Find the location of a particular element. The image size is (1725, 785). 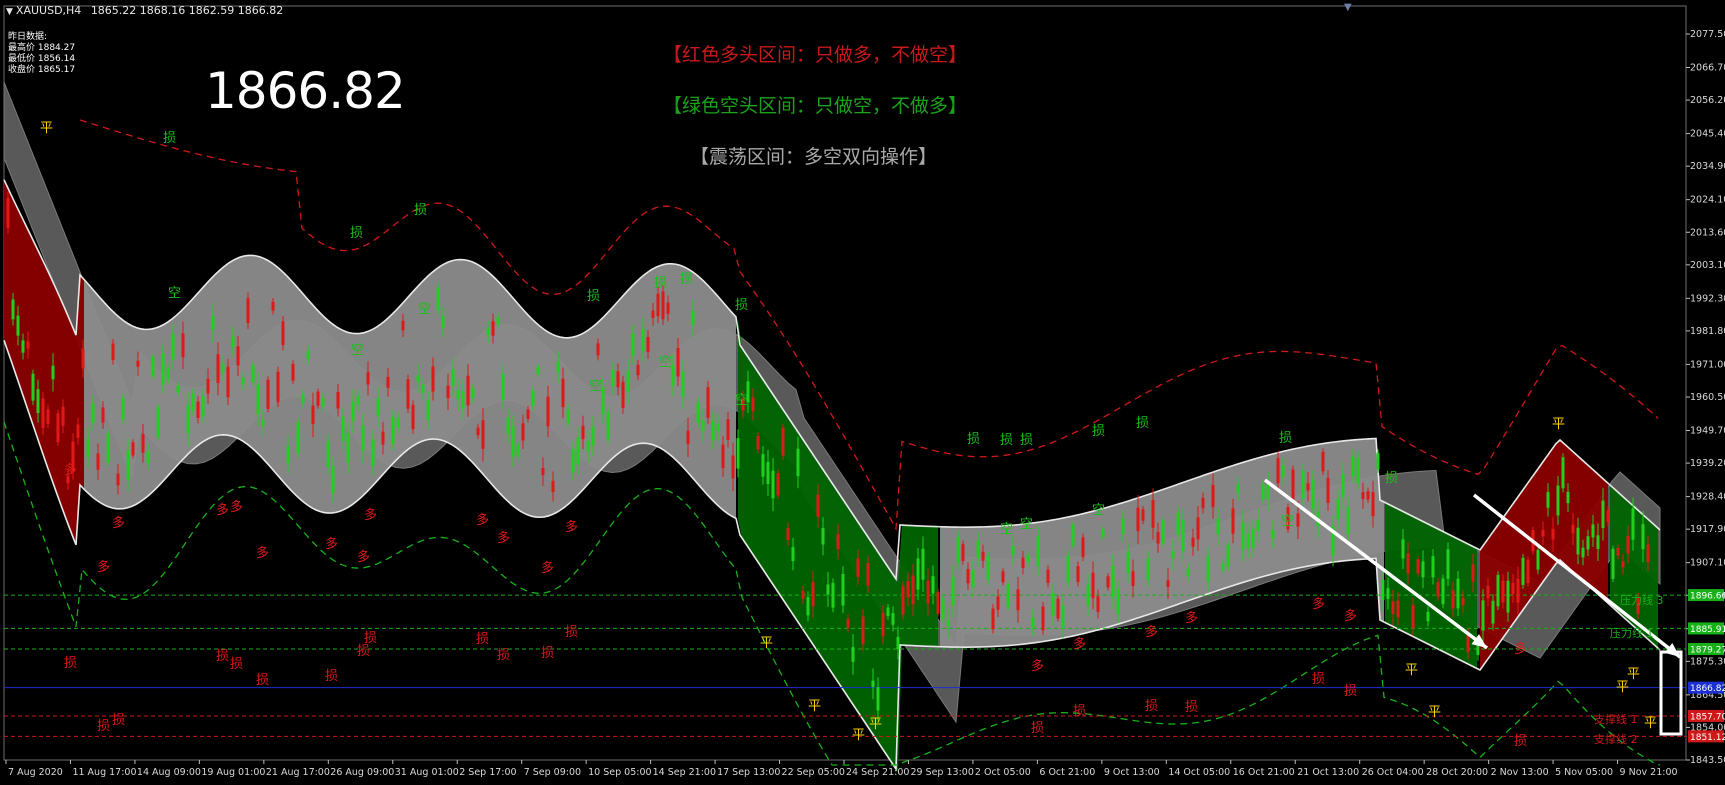

stats-line: 收盘价 1865.17 is located at coordinates (42, 70).